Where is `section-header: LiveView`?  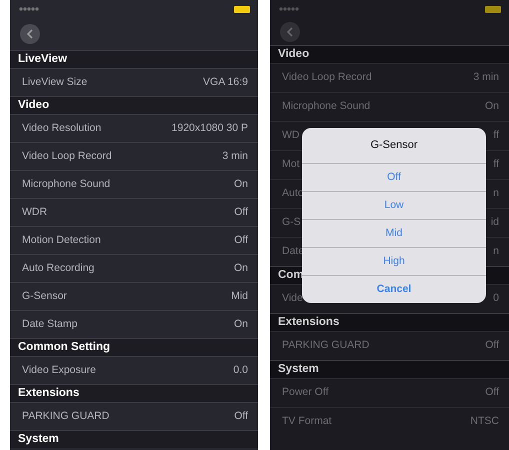 section-header: LiveView is located at coordinates (134, 59).